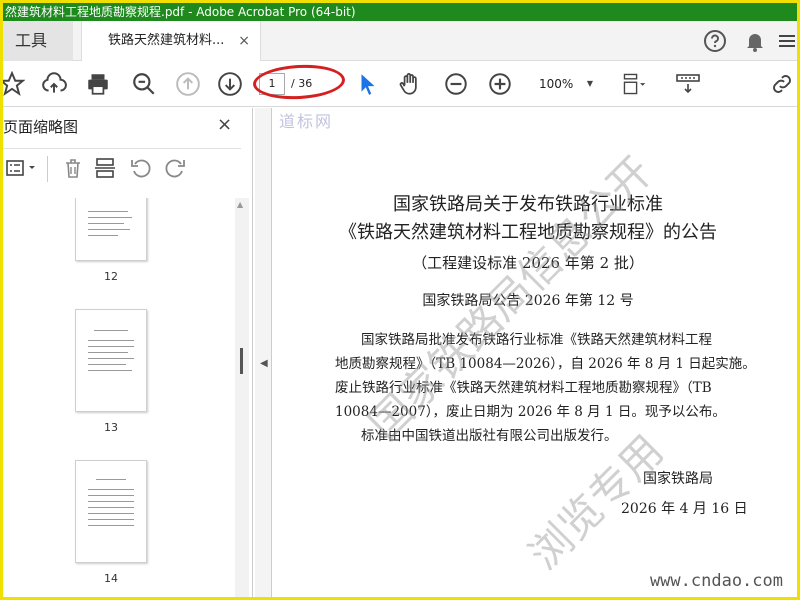  What do you see at coordinates (688, 84) in the screenshot?
I see `read-mode-icon` at bounding box center [688, 84].